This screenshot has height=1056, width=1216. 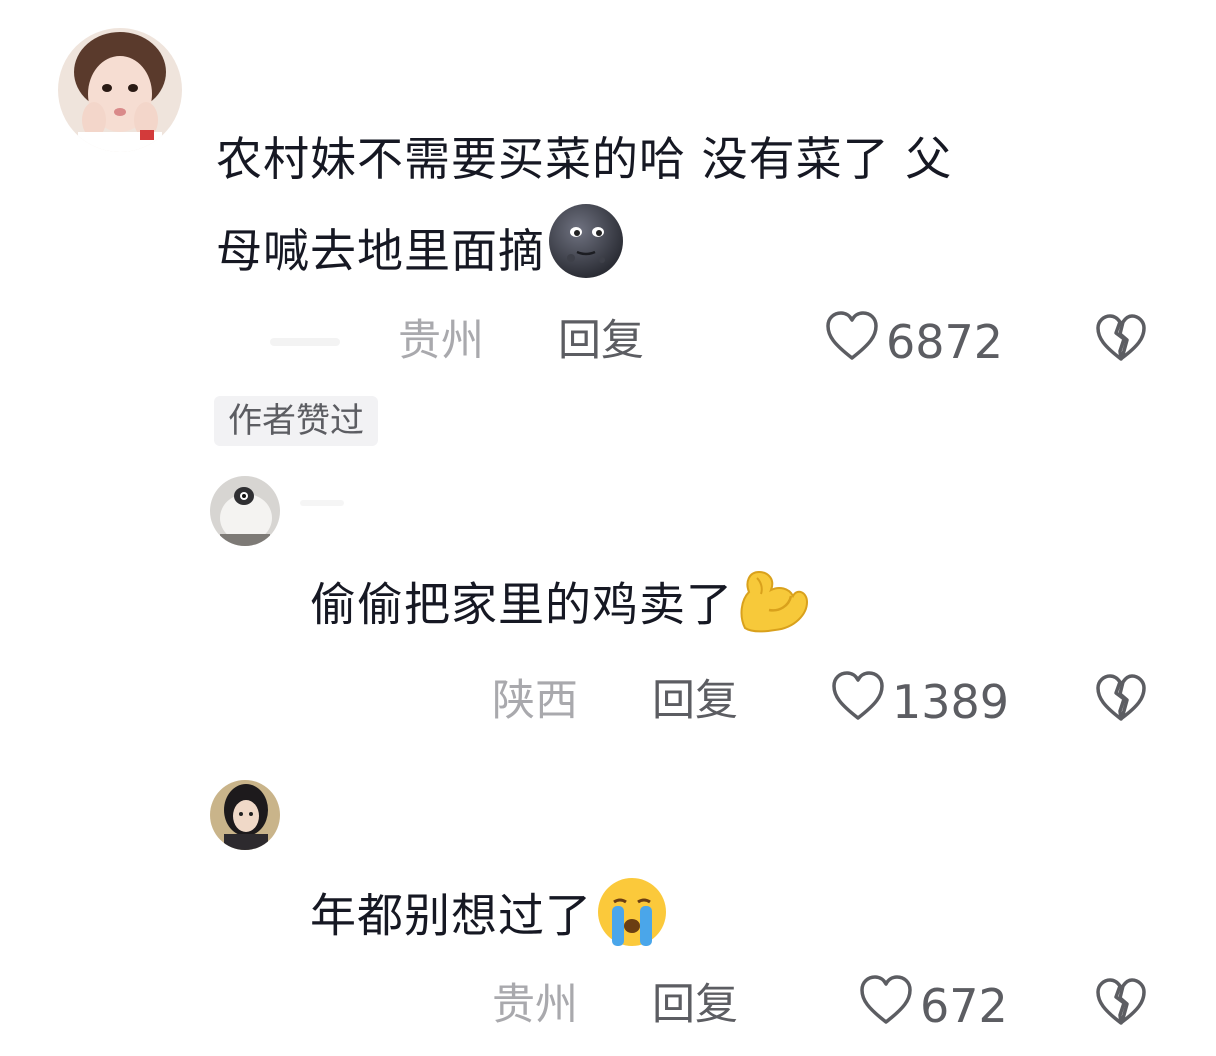 I want to click on comment-text: 农村妹不需要买菜的哈 没有菜了 父 母喊去地里面摘, so click(x=696, y=211).